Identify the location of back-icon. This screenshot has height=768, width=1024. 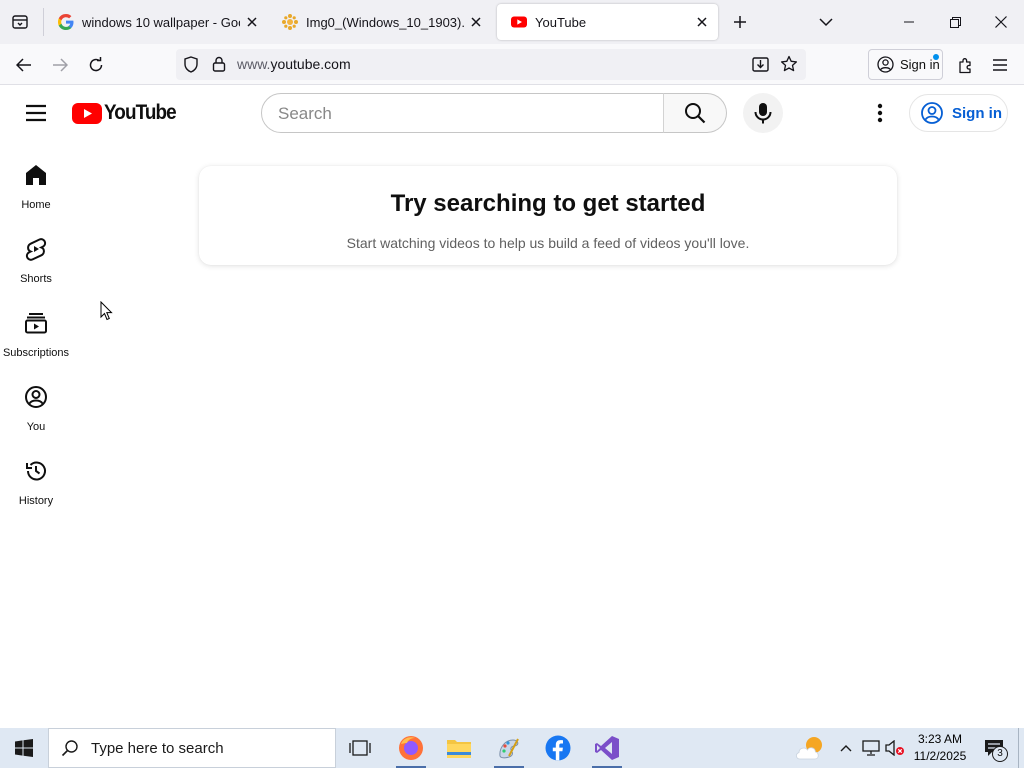
(24, 65).